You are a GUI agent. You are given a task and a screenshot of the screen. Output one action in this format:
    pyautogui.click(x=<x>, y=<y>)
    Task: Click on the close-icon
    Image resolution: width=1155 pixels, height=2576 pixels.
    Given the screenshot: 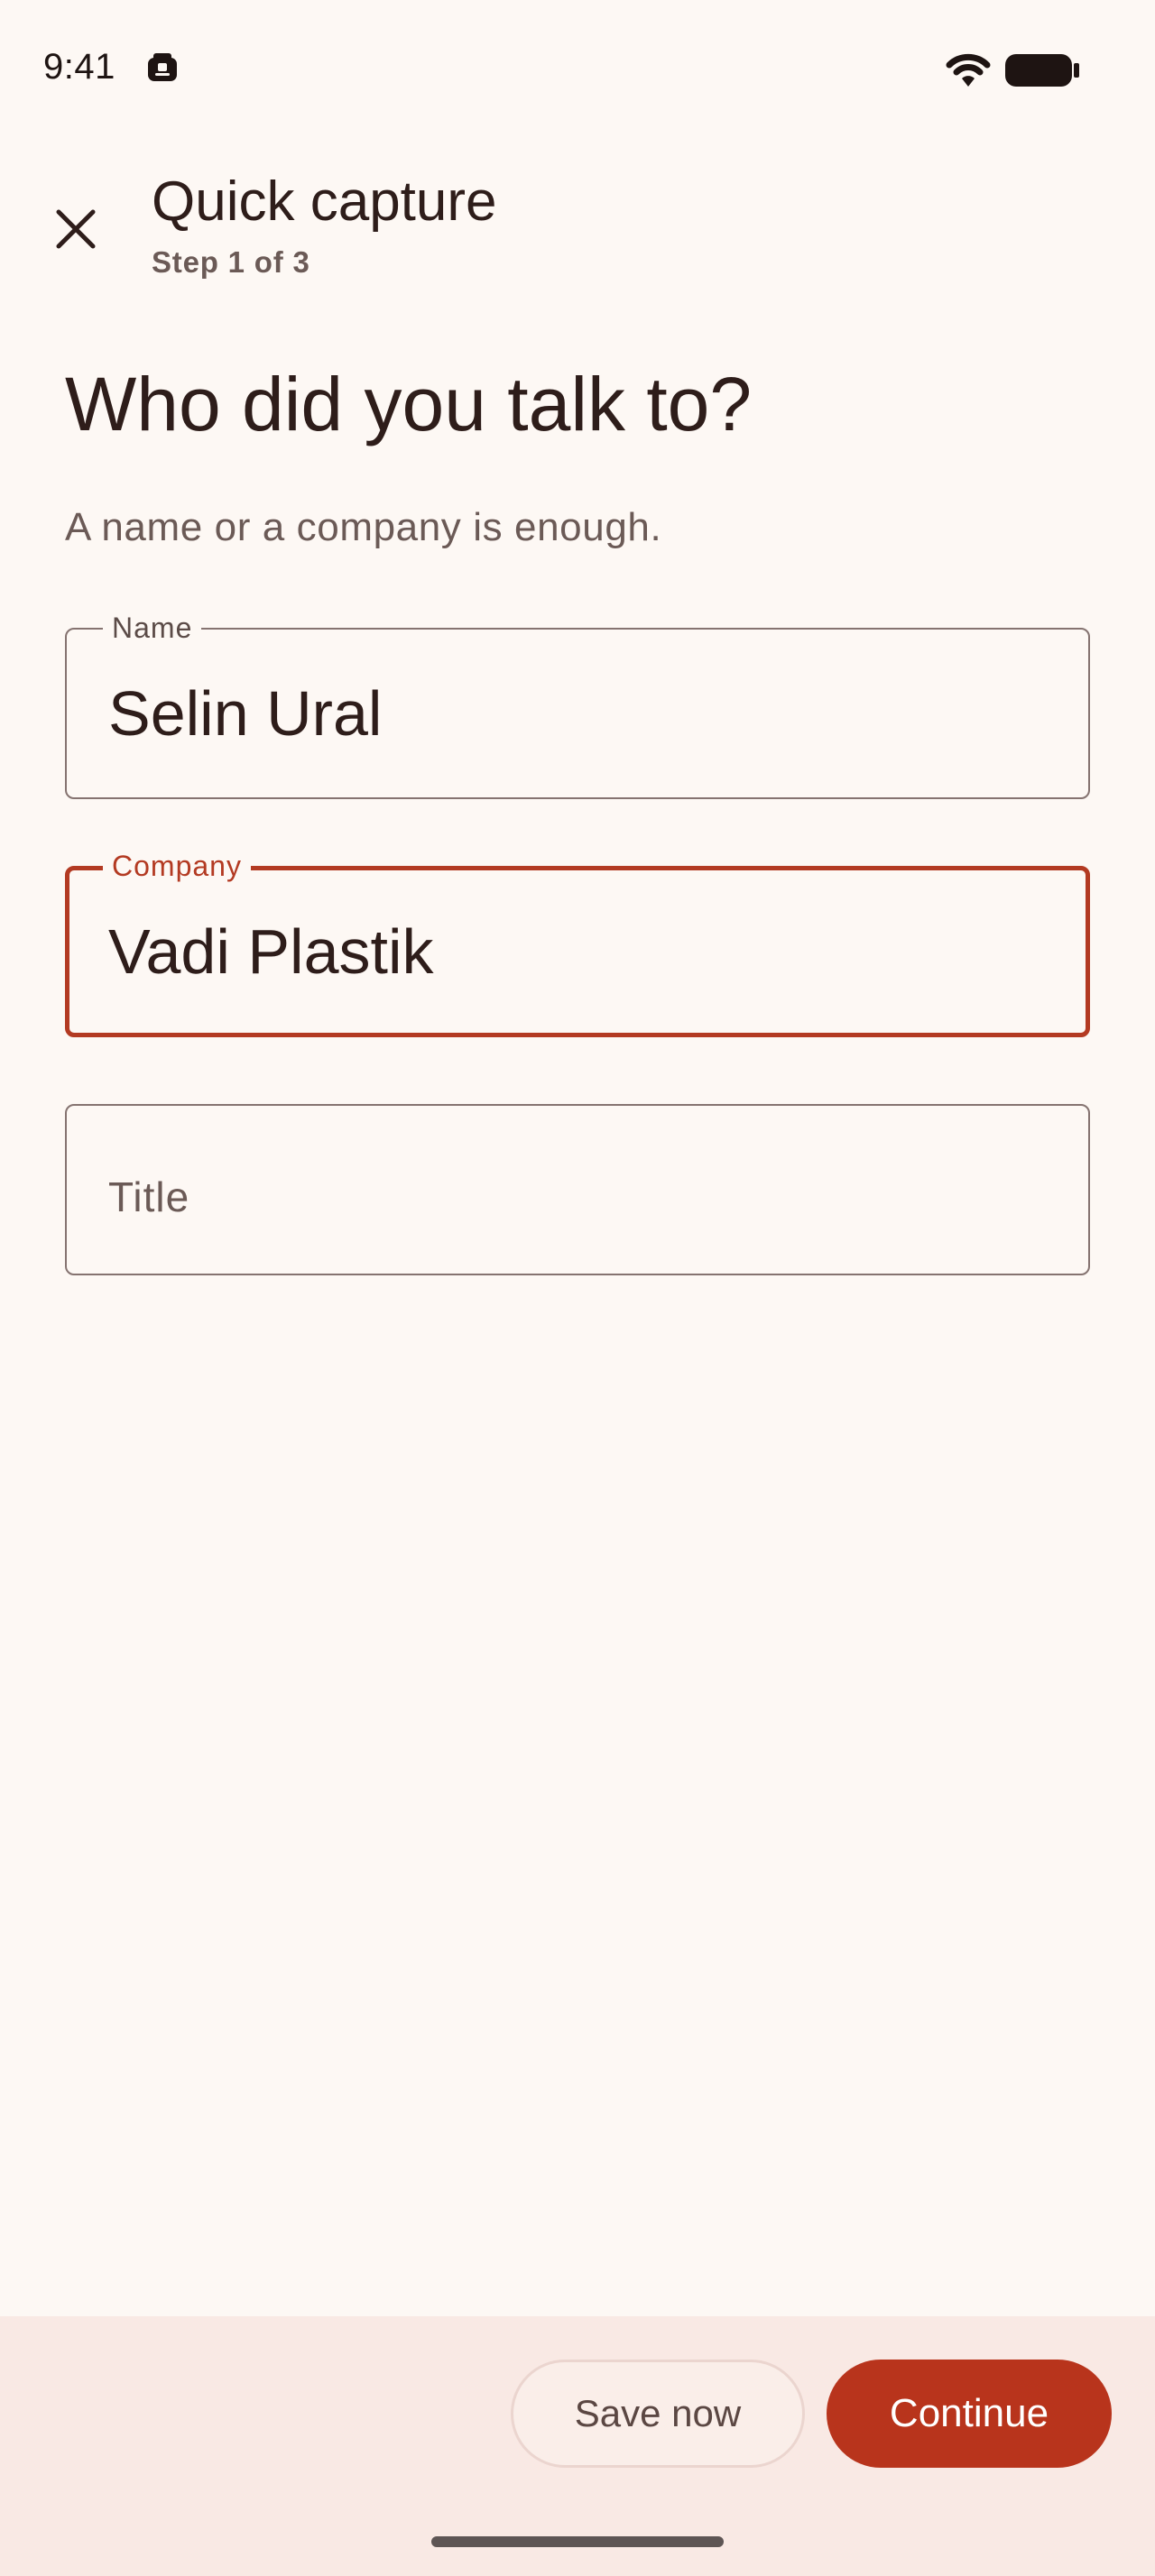 What is the action you would take?
    pyautogui.click(x=76, y=229)
    